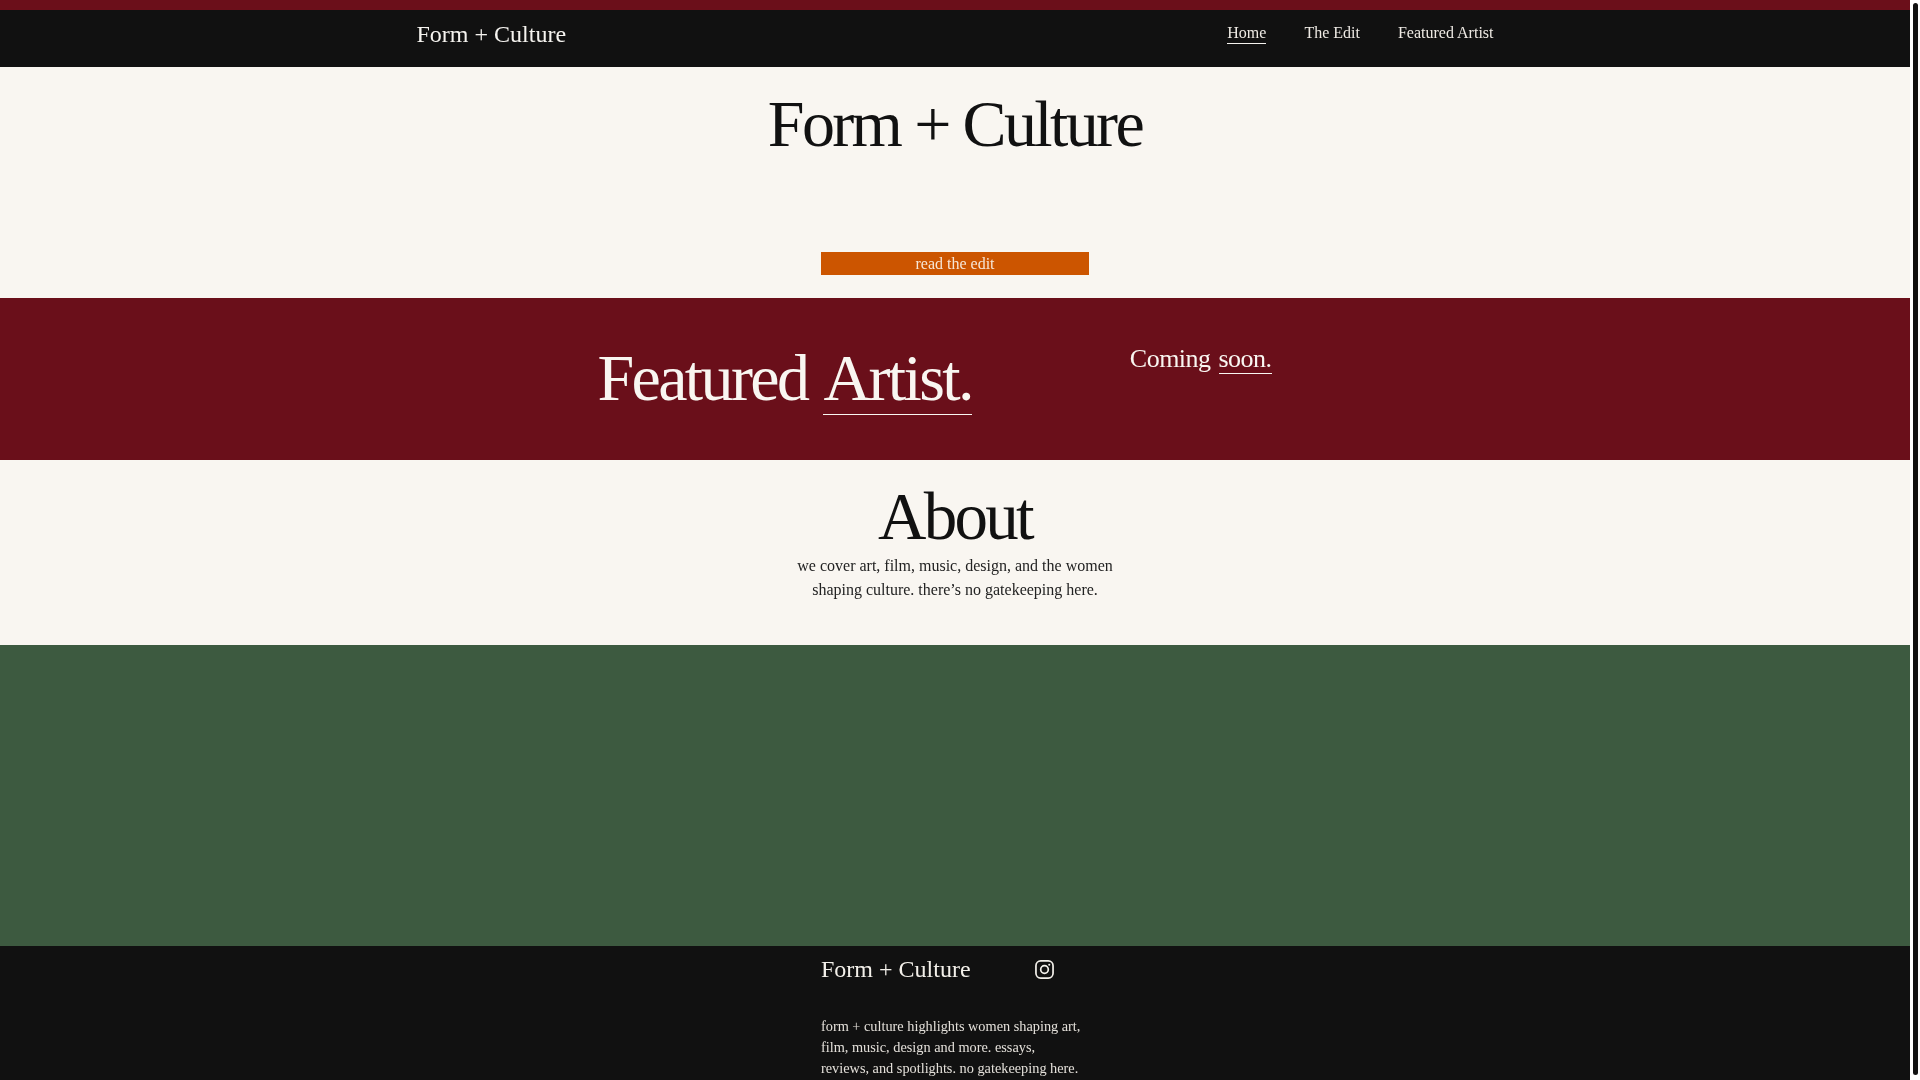  What do you see at coordinates (1332, 34) in the screenshot?
I see `nav-link: The Edit` at bounding box center [1332, 34].